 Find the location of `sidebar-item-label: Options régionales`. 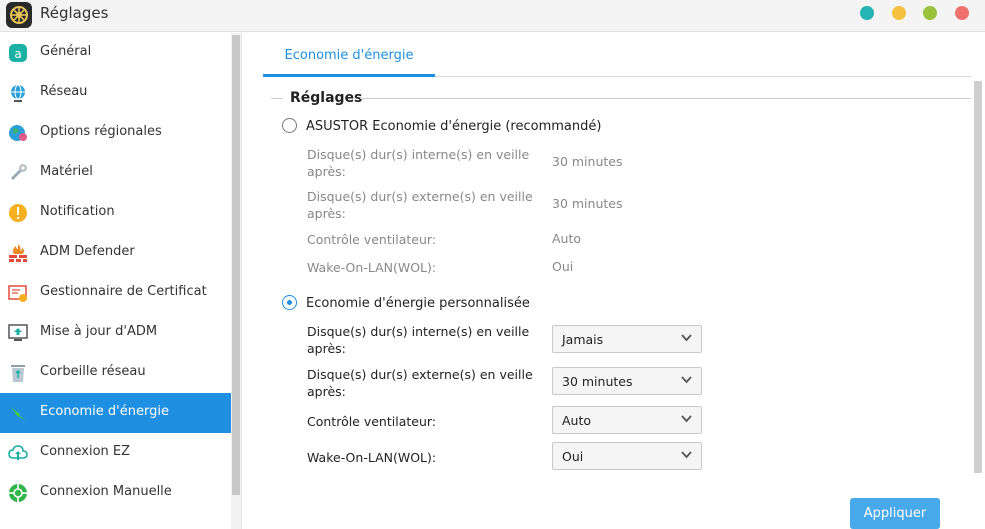

sidebar-item-label: Options régionales is located at coordinates (101, 131).